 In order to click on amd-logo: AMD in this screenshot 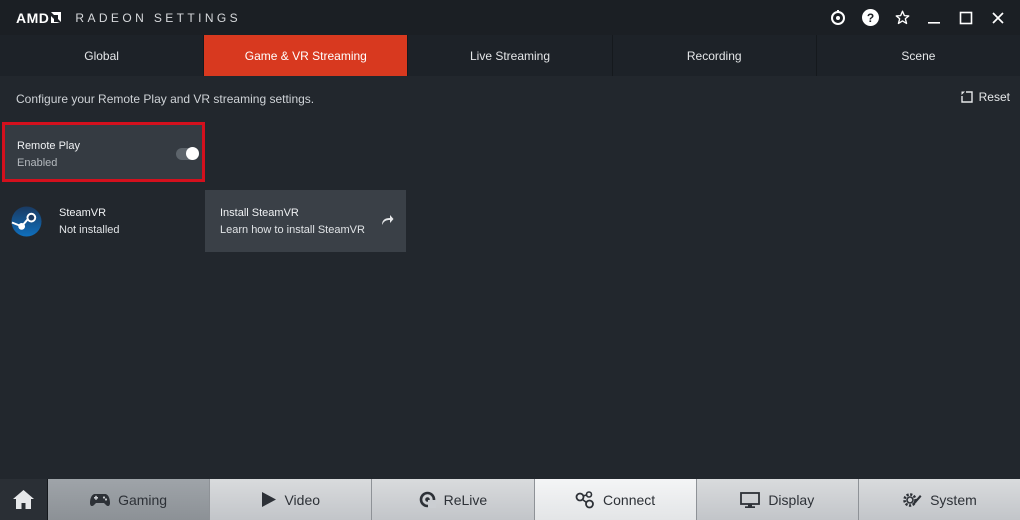, I will do `click(39, 17)`.